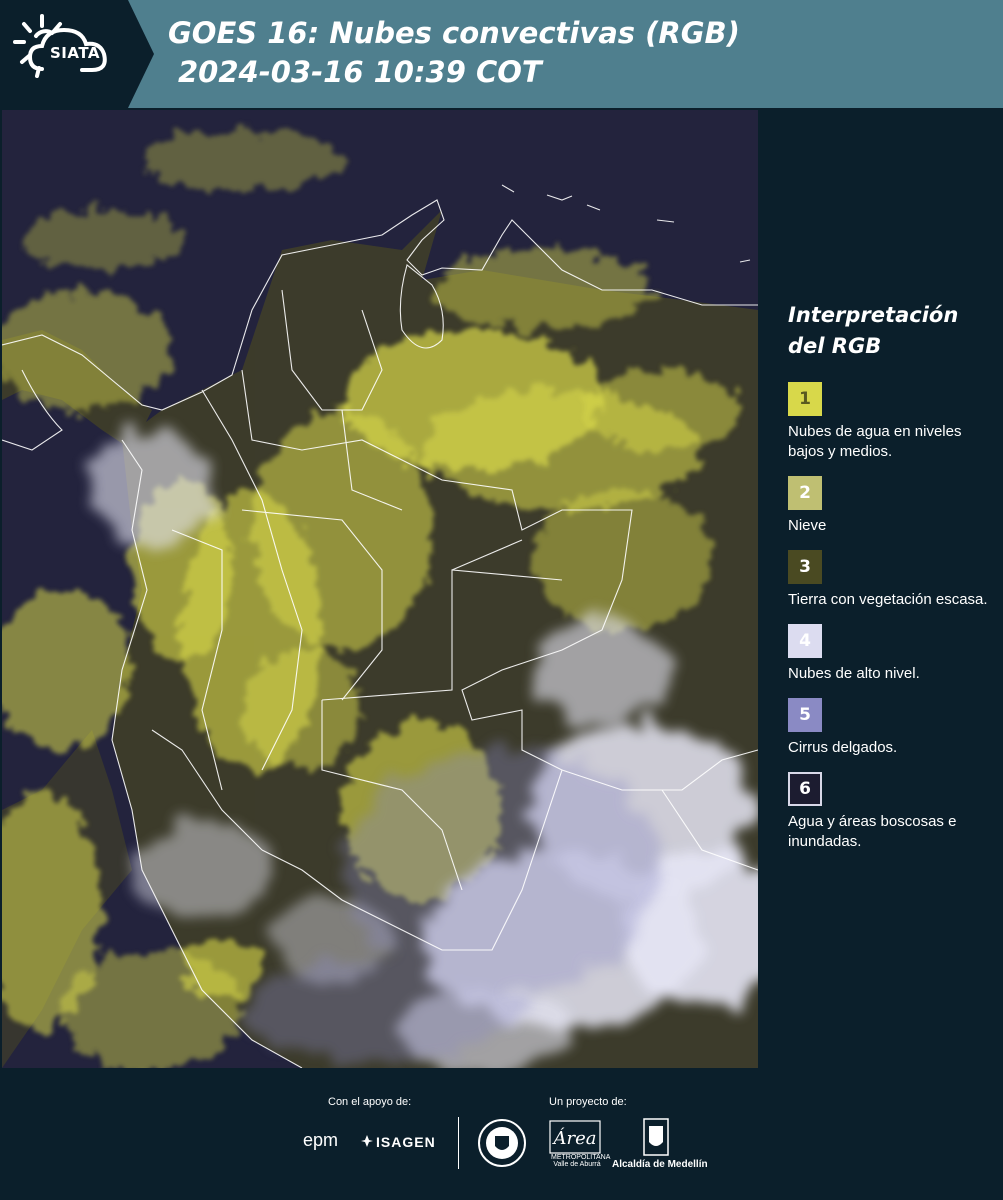 The width and height of the screenshot is (1003, 1200). I want to click on medellin-seal-icon, so click(502, 1143).